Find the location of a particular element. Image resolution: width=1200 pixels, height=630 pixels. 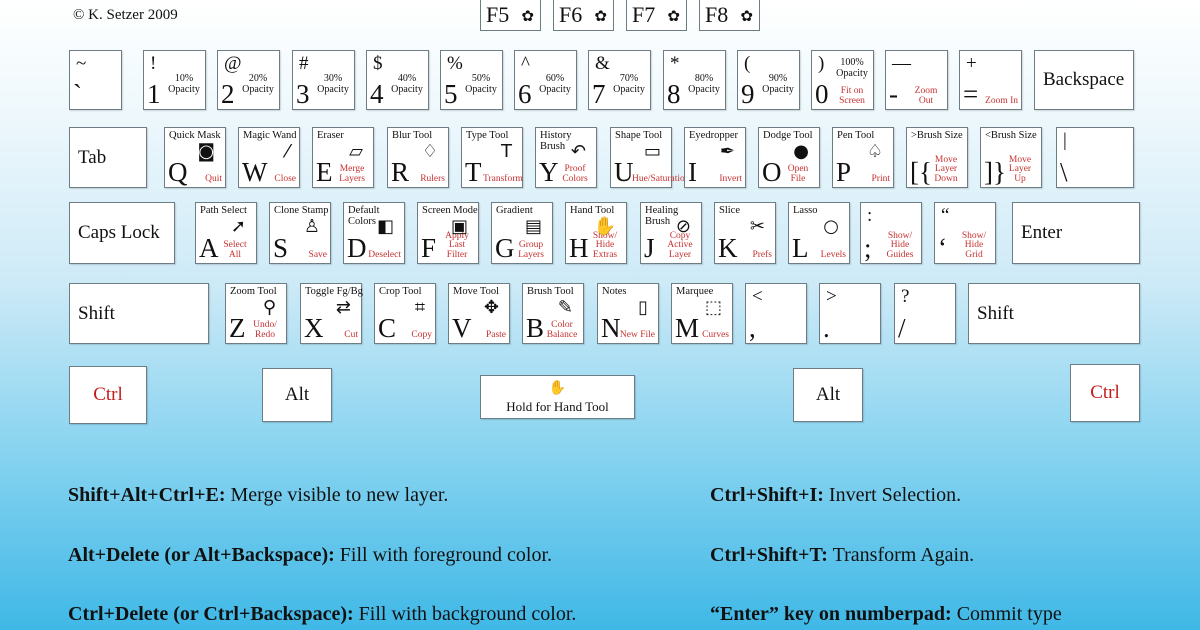

shift-char: ! is located at coordinates (153, 63).